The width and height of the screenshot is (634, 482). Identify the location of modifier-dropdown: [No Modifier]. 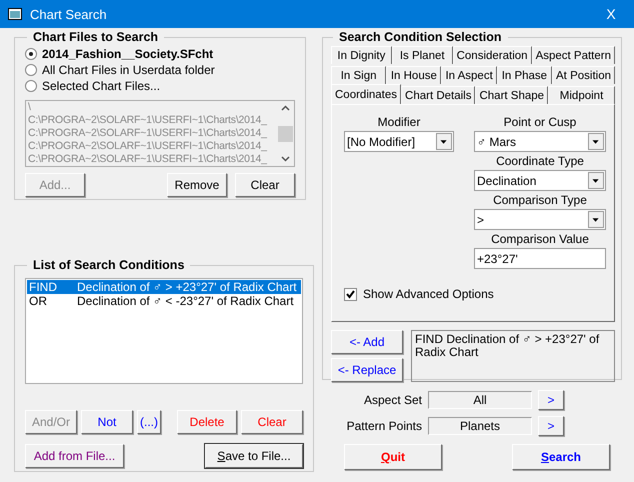
(399, 141).